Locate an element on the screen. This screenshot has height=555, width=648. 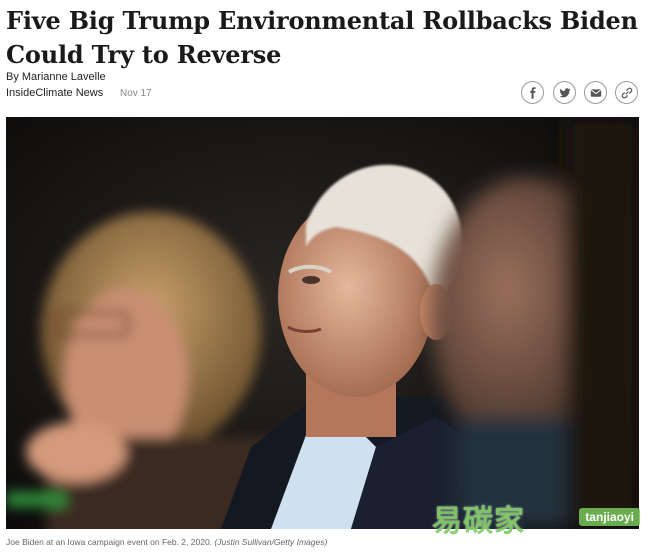
link-icon is located at coordinates (626, 92).